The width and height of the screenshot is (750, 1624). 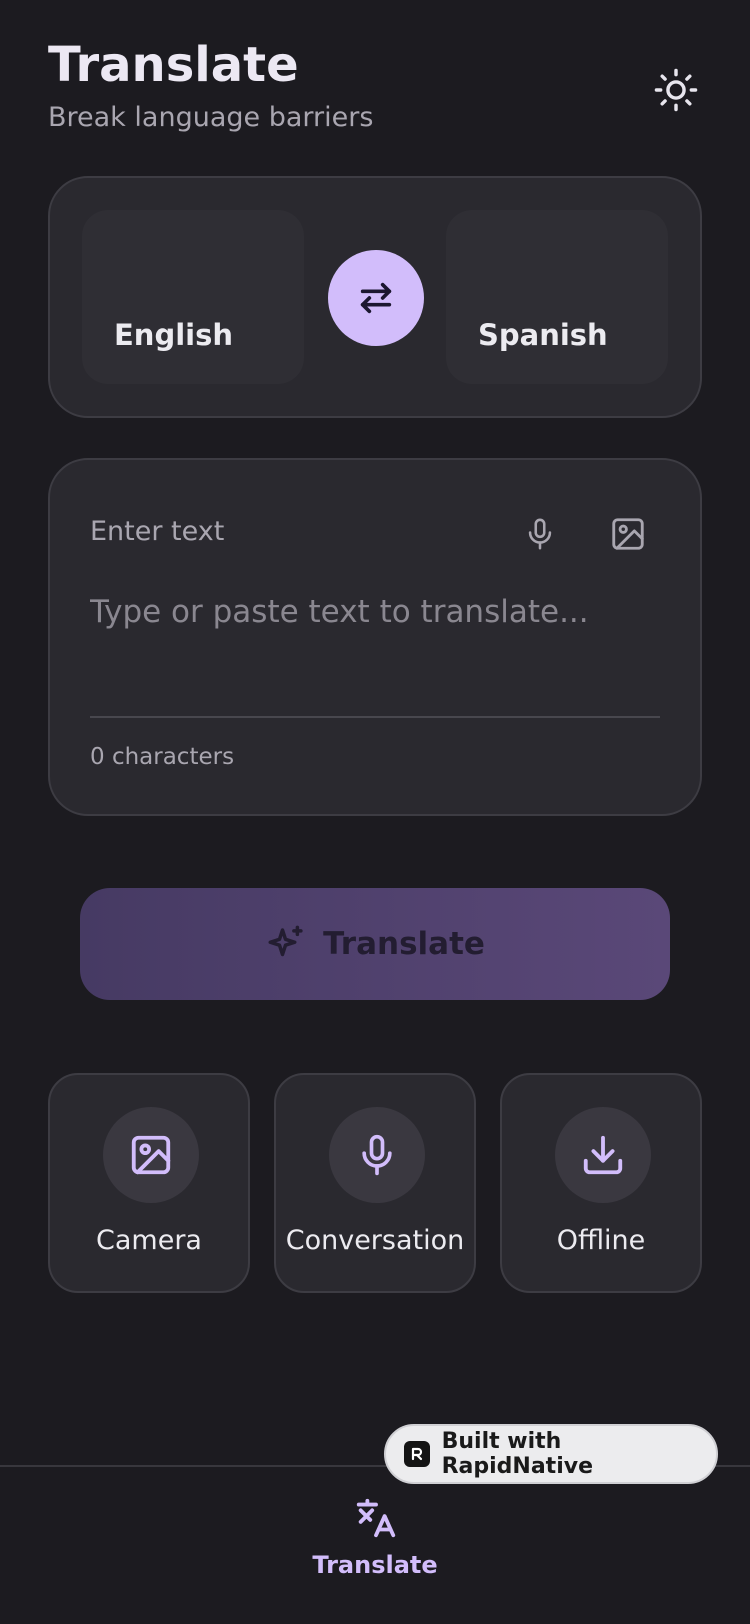 What do you see at coordinates (211, 117) in the screenshot?
I see `page-subtitle: Break language barriers` at bounding box center [211, 117].